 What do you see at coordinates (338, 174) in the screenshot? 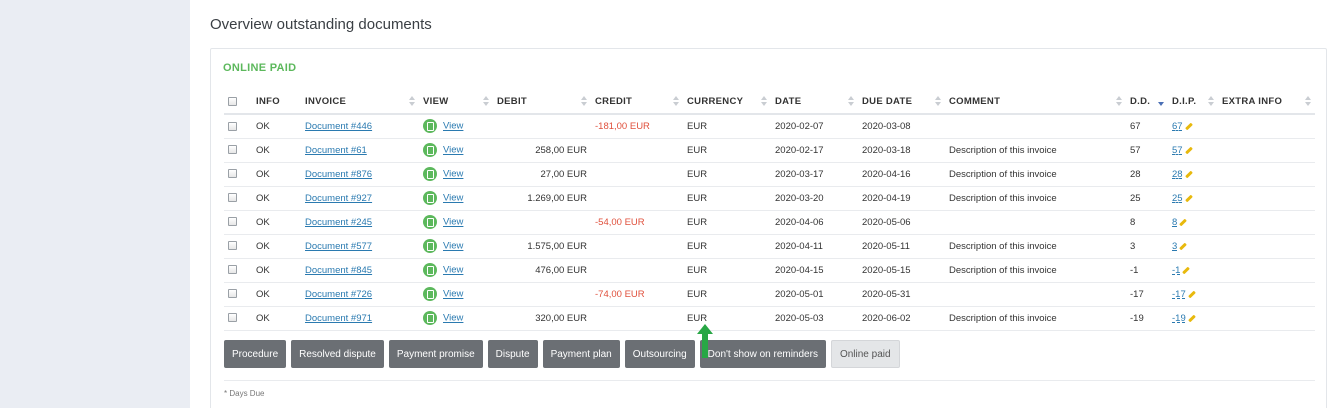
I see `invoice-link: Document #876` at bounding box center [338, 174].